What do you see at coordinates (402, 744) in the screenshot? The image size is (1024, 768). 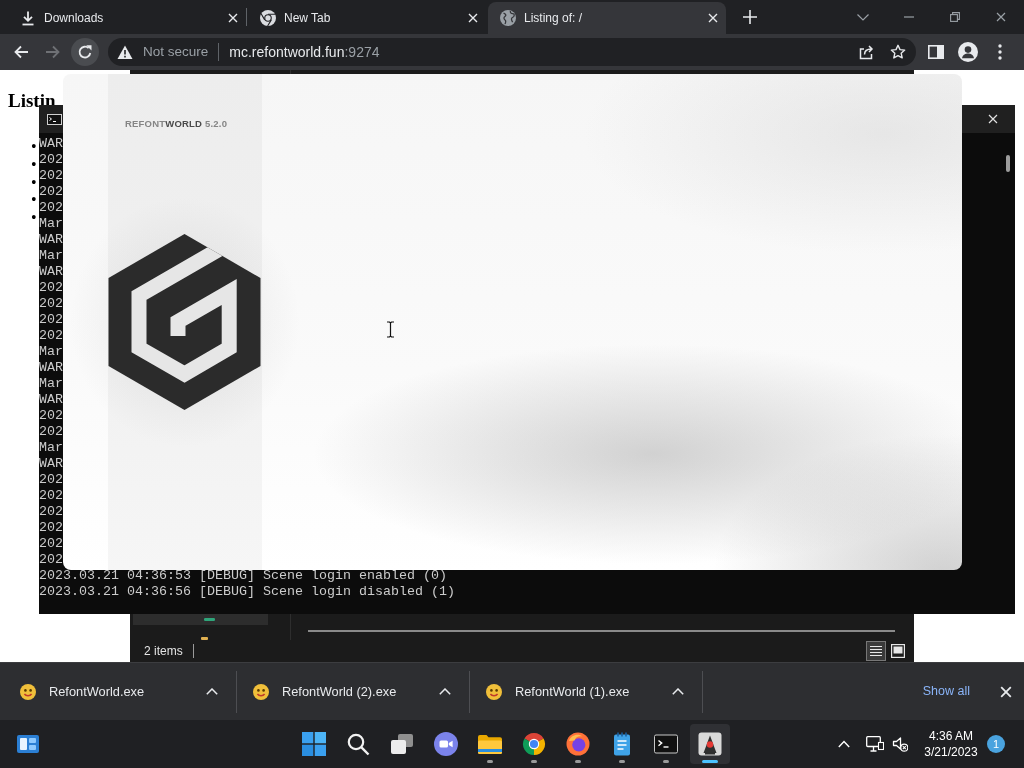 I see `task-view-icon` at bounding box center [402, 744].